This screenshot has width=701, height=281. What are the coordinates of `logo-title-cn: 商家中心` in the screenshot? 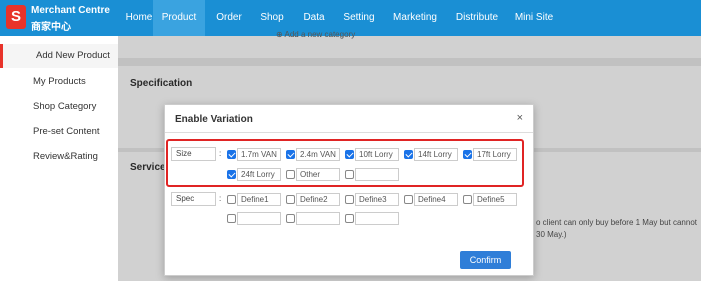 It's located at (51, 27).